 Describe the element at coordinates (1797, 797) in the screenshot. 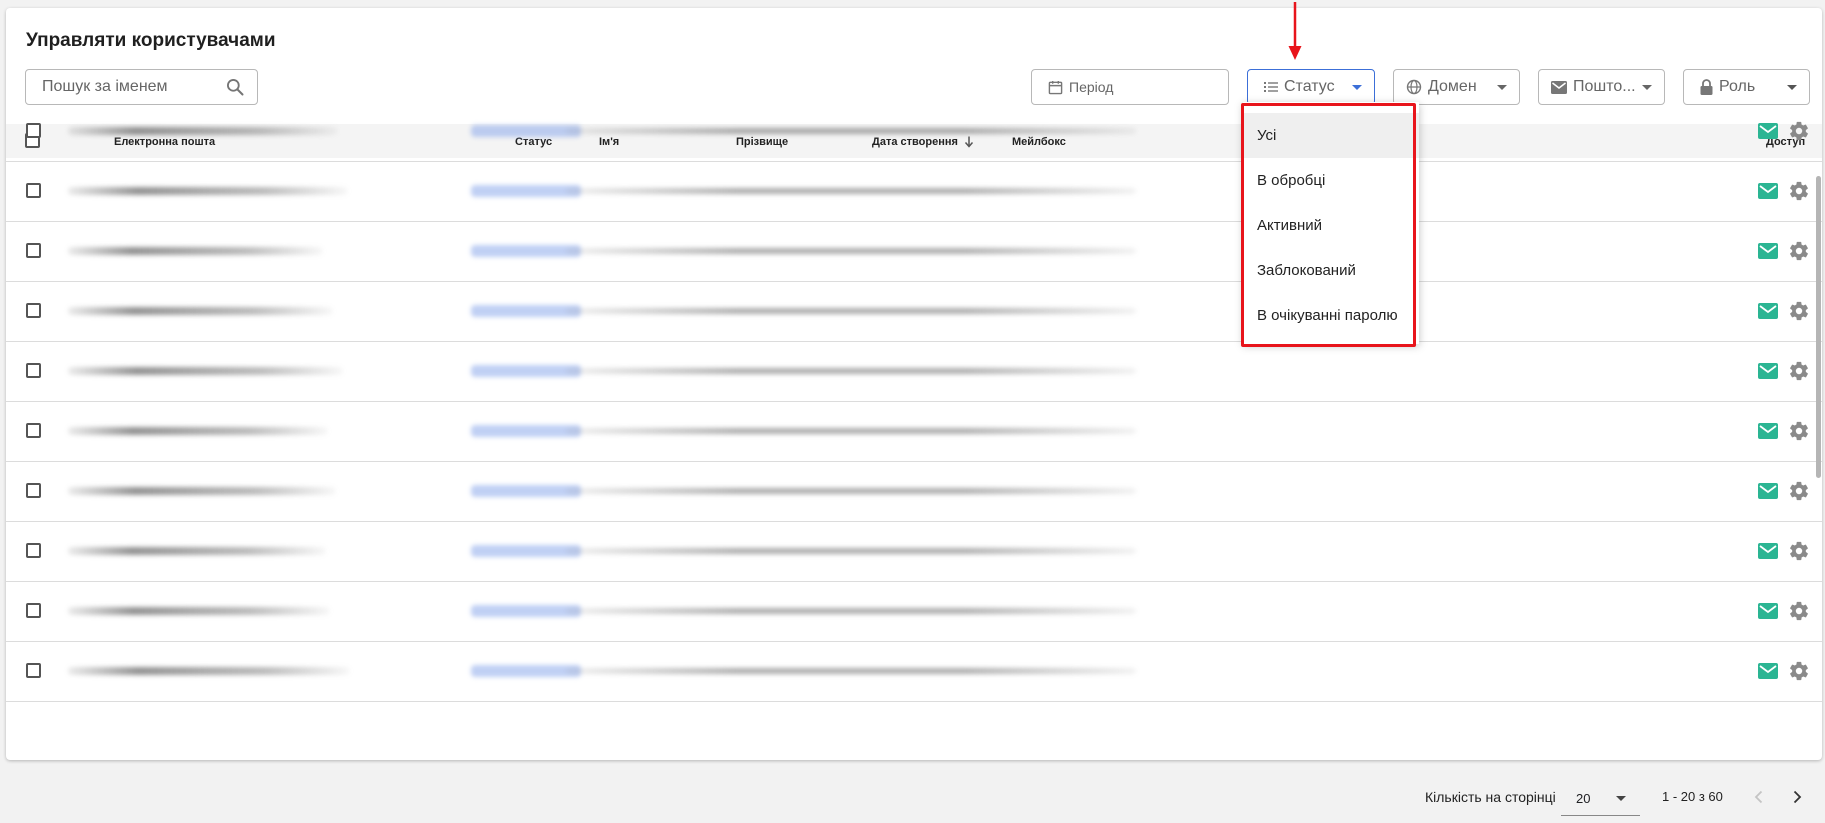

I see `chevron-right-icon` at that location.